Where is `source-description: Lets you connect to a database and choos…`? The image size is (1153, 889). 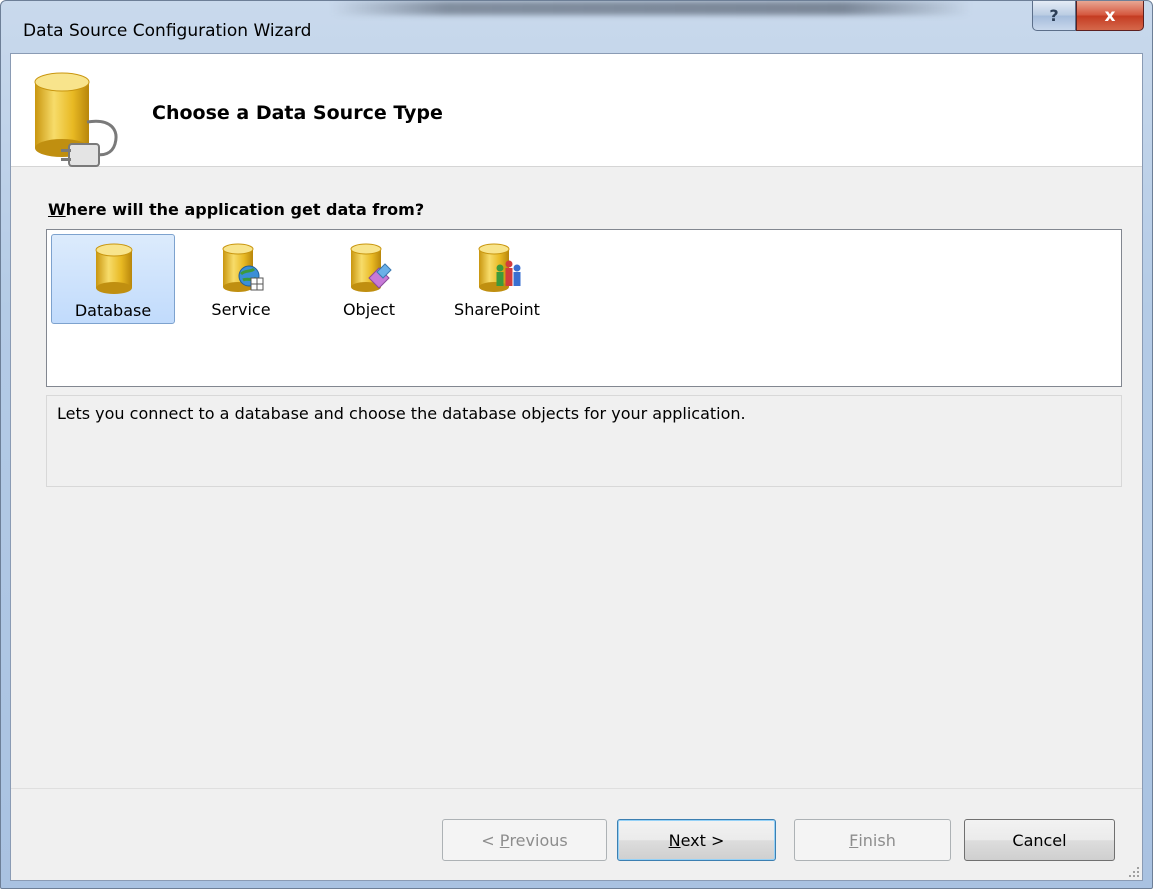
source-description: Lets you connect to a database and choos… is located at coordinates (584, 441).